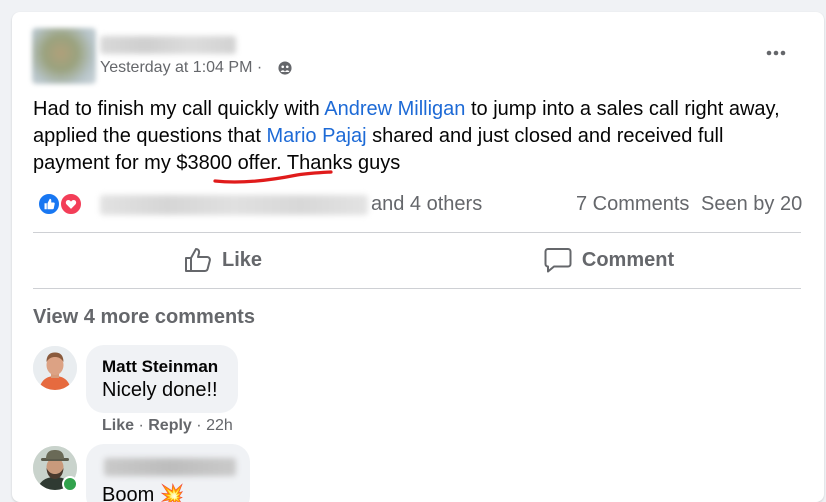 The height and width of the screenshot is (502, 826). I want to click on like-button: Like, so click(223, 260).